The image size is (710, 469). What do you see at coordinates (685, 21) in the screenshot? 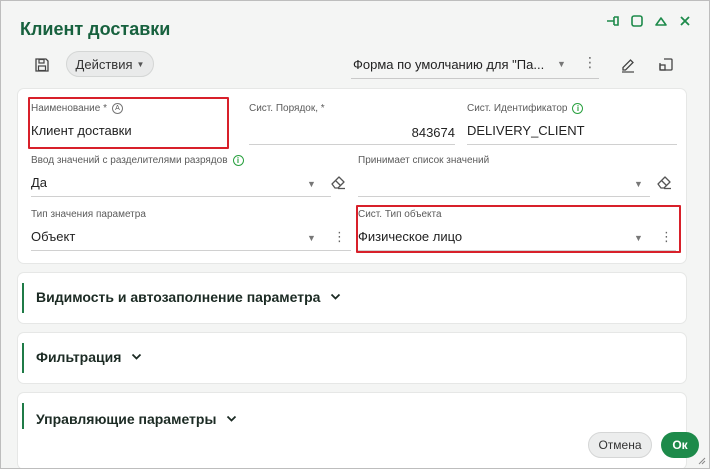
I see `close-icon` at bounding box center [685, 21].